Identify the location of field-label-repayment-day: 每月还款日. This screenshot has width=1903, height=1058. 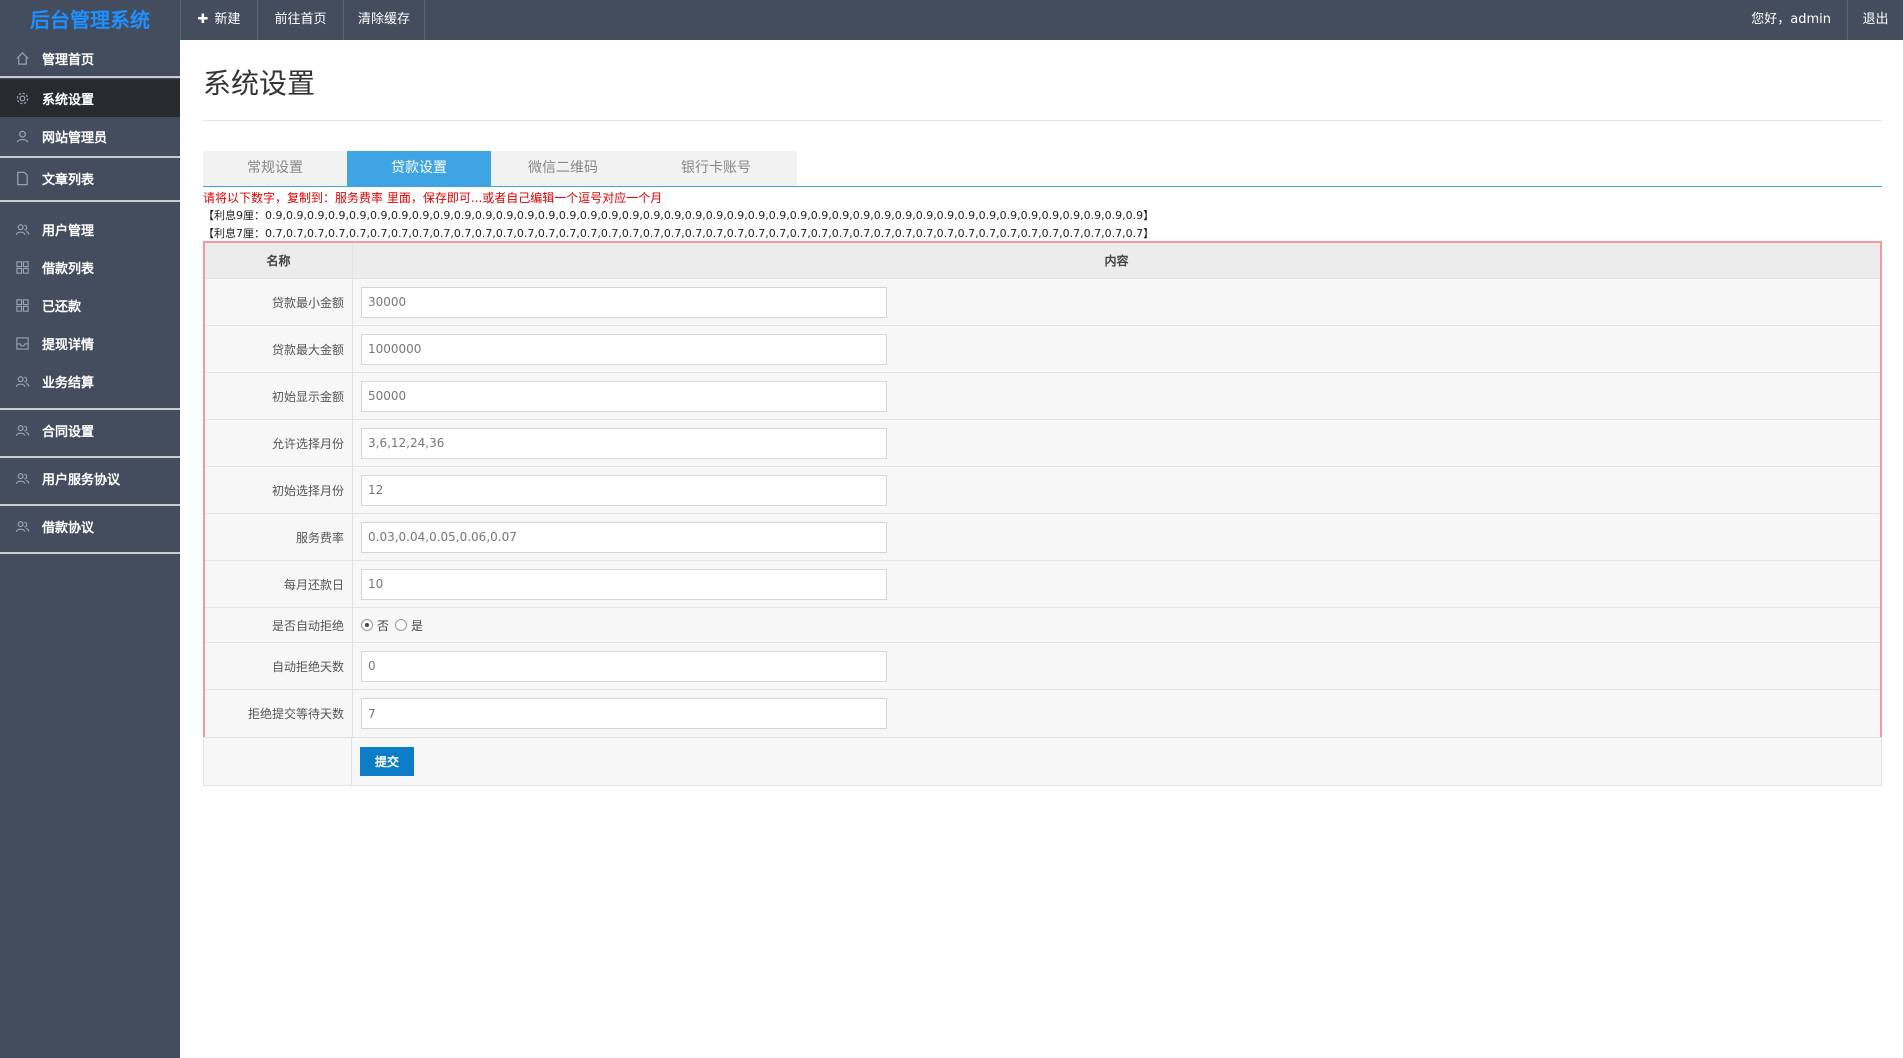
(279, 584).